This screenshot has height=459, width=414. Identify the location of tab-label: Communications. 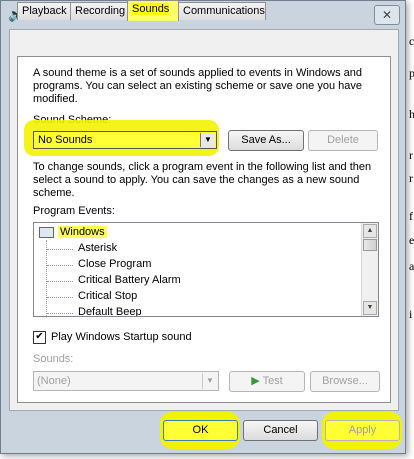
(224, 11).